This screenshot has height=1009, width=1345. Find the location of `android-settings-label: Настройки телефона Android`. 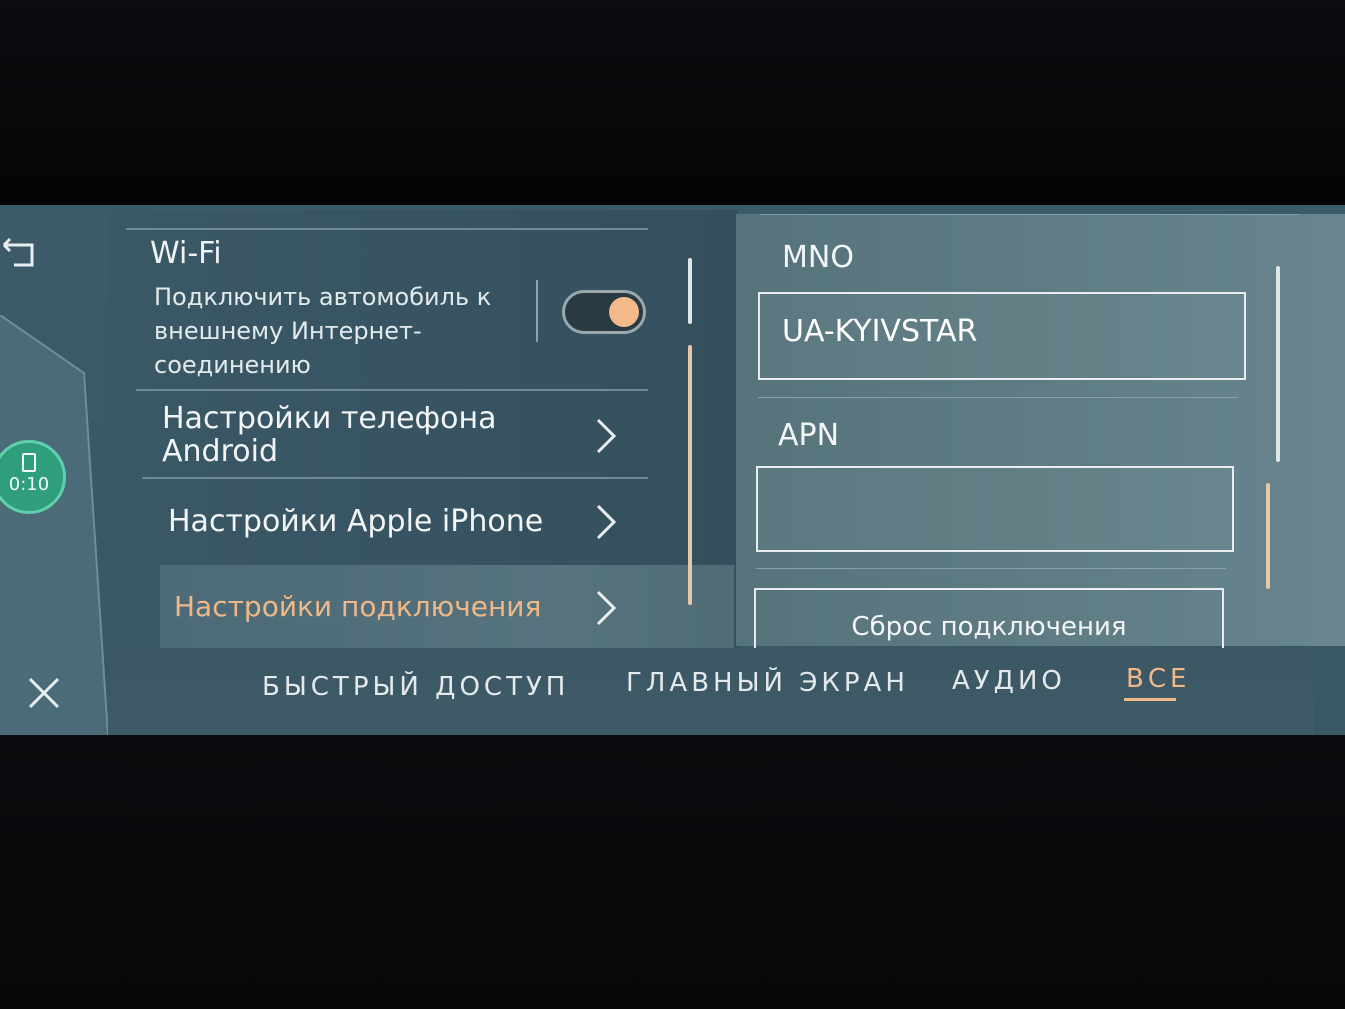

android-settings-label: Настройки телефона Android is located at coordinates (352, 435).